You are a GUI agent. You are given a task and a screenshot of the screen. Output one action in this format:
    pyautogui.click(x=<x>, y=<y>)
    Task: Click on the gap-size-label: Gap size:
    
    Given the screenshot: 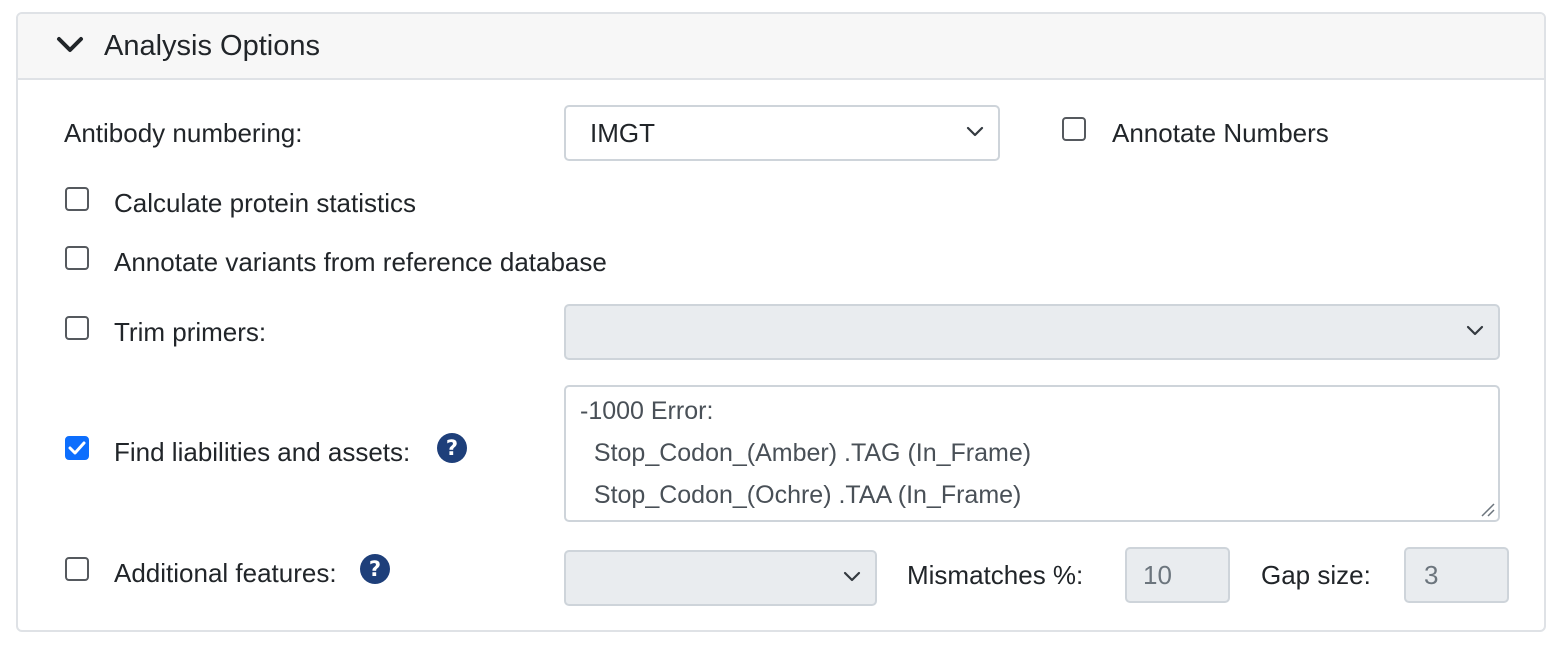 What is the action you would take?
    pyautogui.click(x=1316, y=575)
    